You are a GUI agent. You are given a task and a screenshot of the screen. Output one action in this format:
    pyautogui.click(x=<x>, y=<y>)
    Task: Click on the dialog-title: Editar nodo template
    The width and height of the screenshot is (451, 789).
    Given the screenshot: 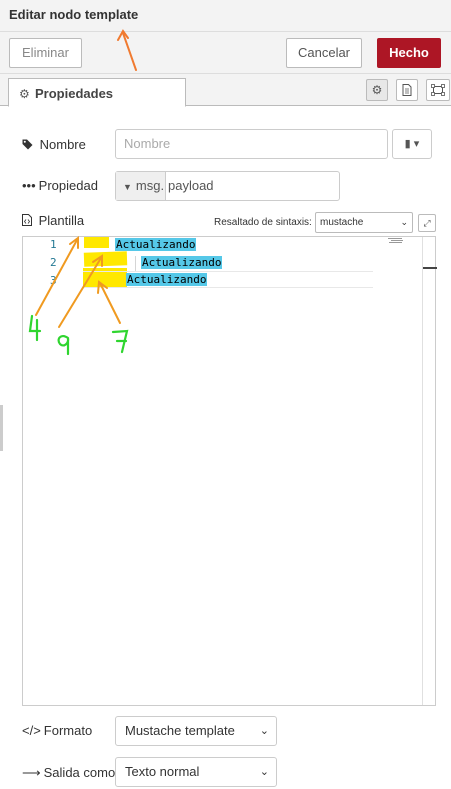 What is the action you would take?
    pyautogui.click(x=74, y=14)
    